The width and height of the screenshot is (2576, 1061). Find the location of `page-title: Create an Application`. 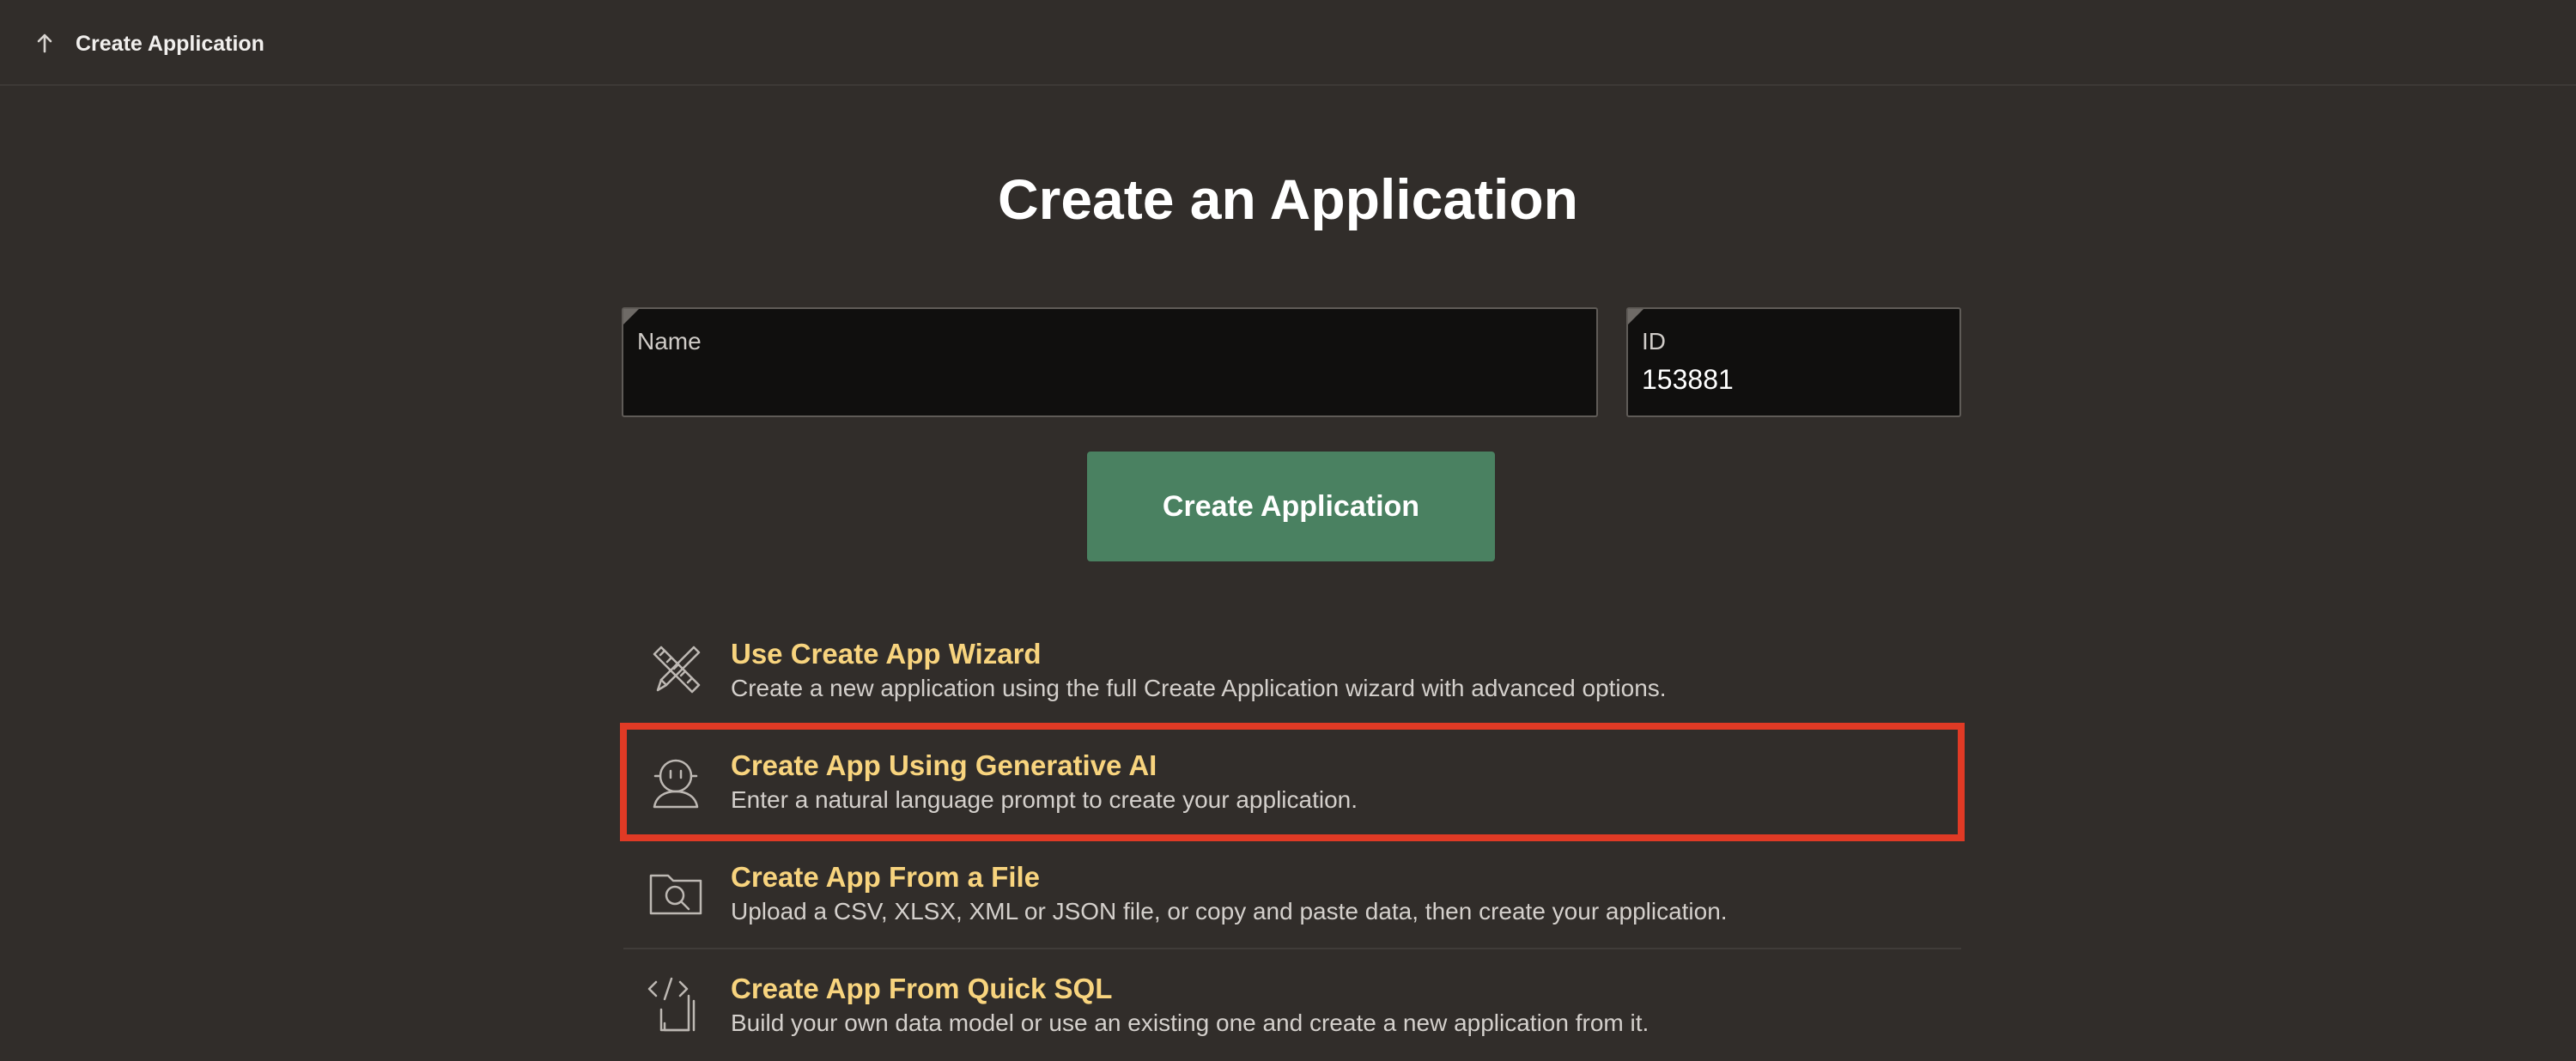

page-title: Create an Application is located at coordinates (1288, 199).